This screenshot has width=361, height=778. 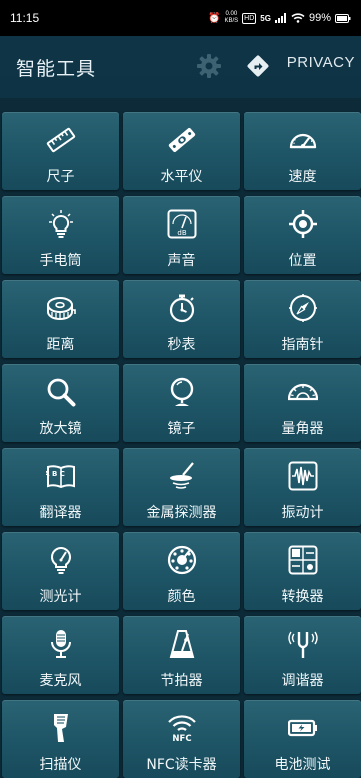 What do you see at coordinates (181, 681) in the screenshot?
I see `tool-label: 节拍器` at bounding box center [181, 681].